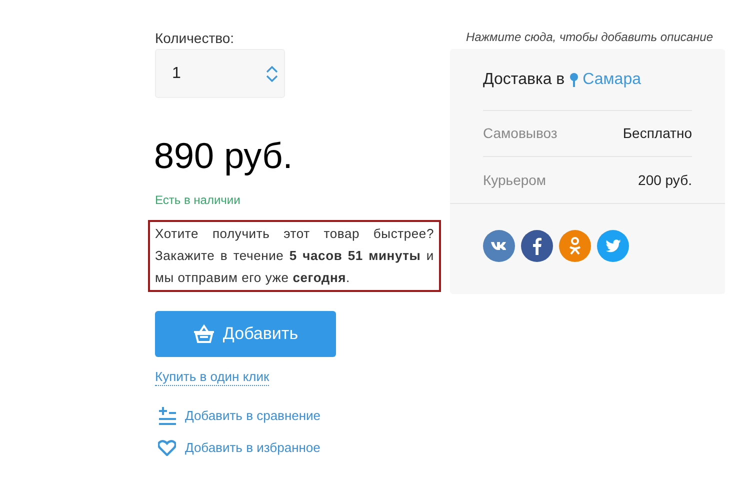 This screenshot has width=740, height=482. I want to click on heart-icon, so click(167, 448).